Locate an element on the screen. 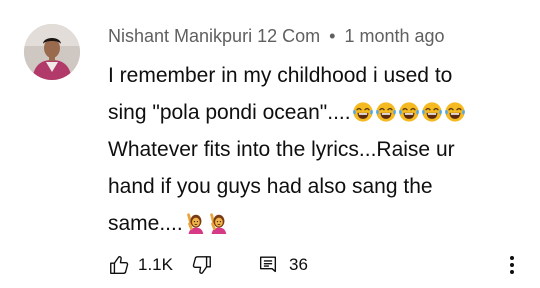  laughing-emoji-group is located at coordinates (408, 112).